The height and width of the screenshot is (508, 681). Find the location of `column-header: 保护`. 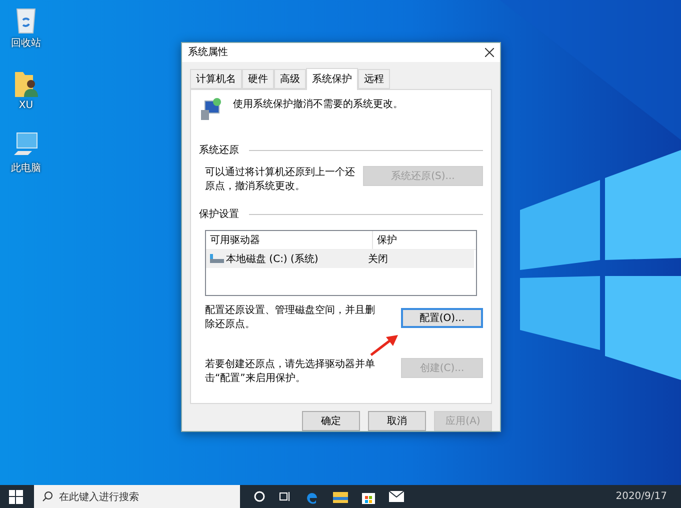

column-header: 保护 is located at coordinates (424, 239).